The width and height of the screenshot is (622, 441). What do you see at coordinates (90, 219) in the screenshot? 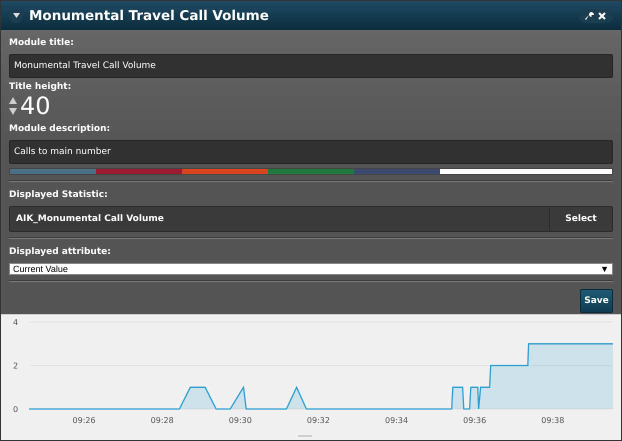
I see `statistic-value: AIK_Monumental Call Volume` at bounding box center [90, 219].